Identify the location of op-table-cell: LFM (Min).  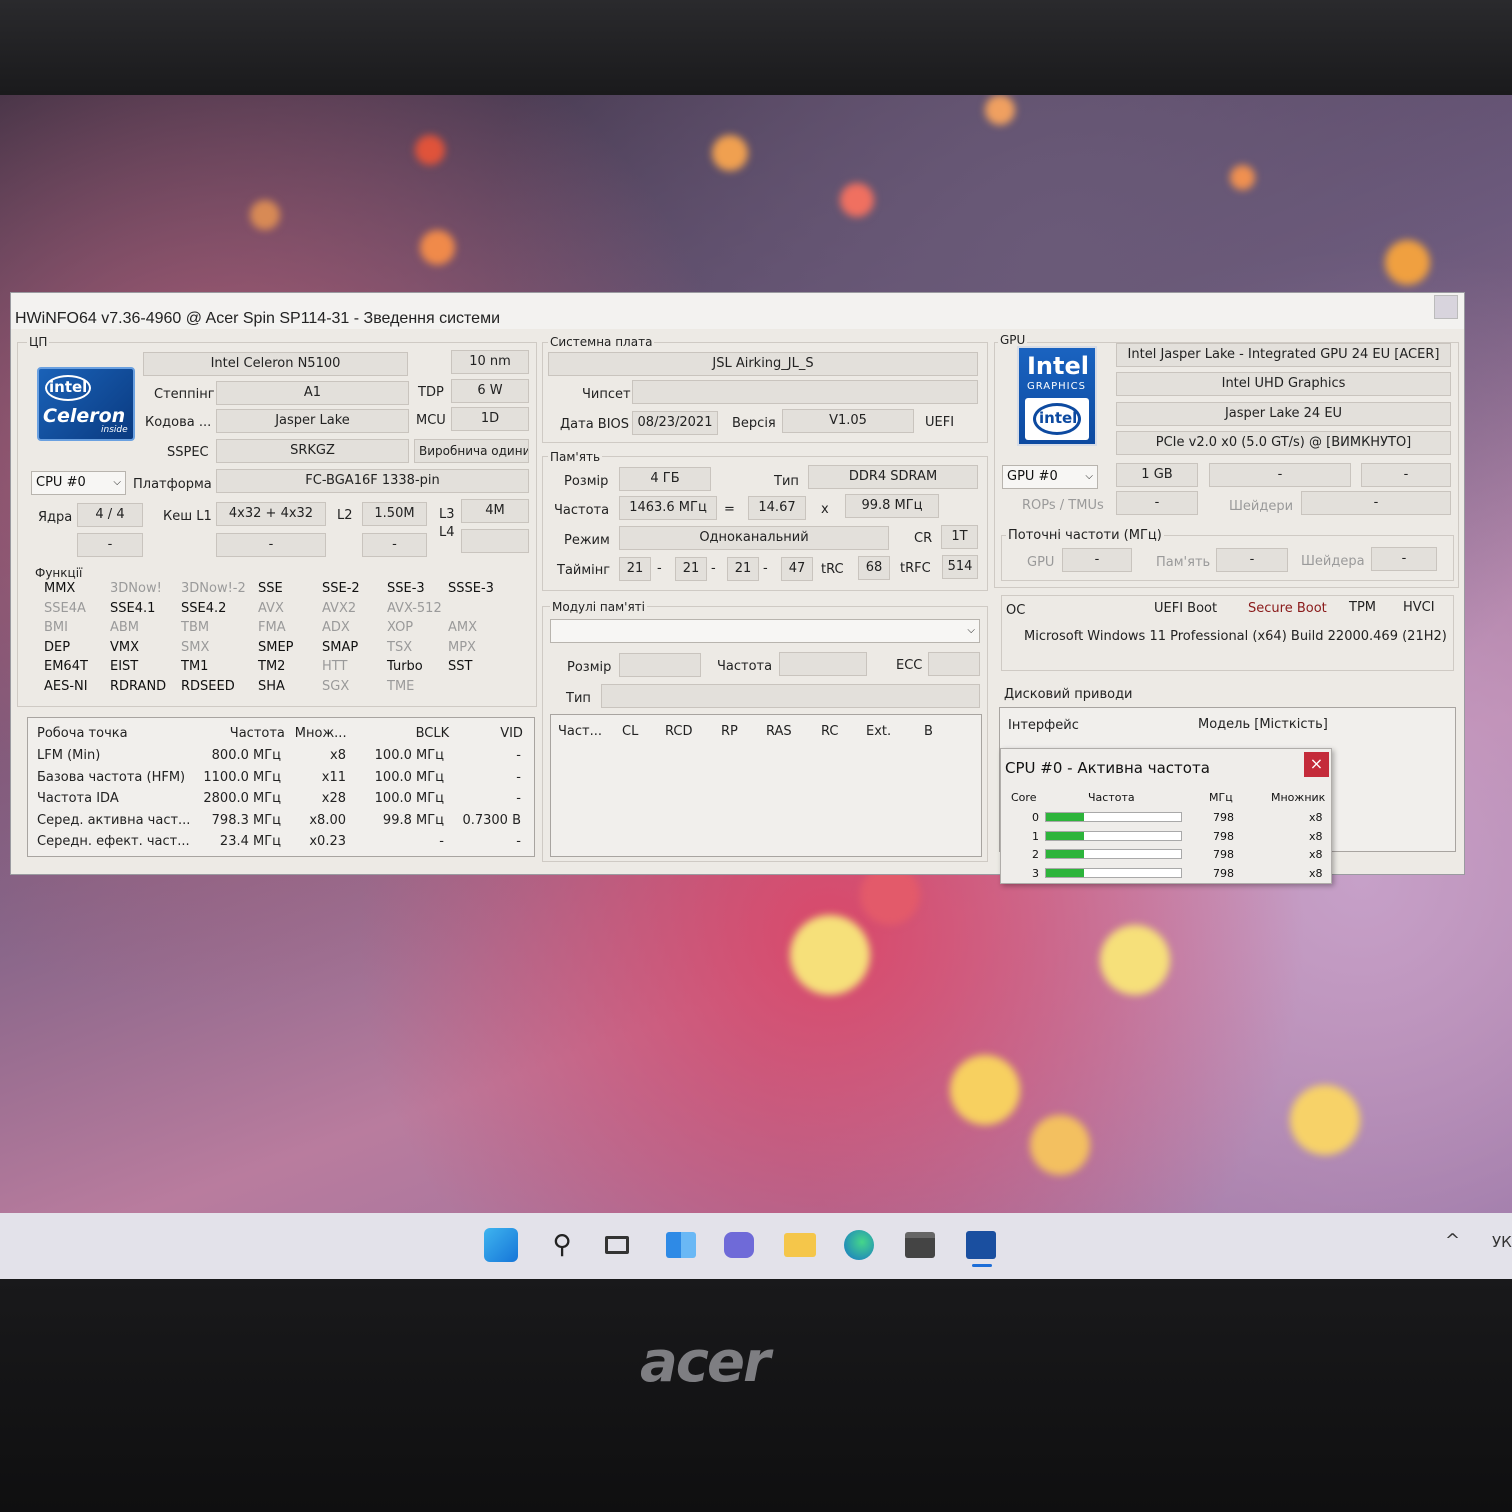
(69, 755).